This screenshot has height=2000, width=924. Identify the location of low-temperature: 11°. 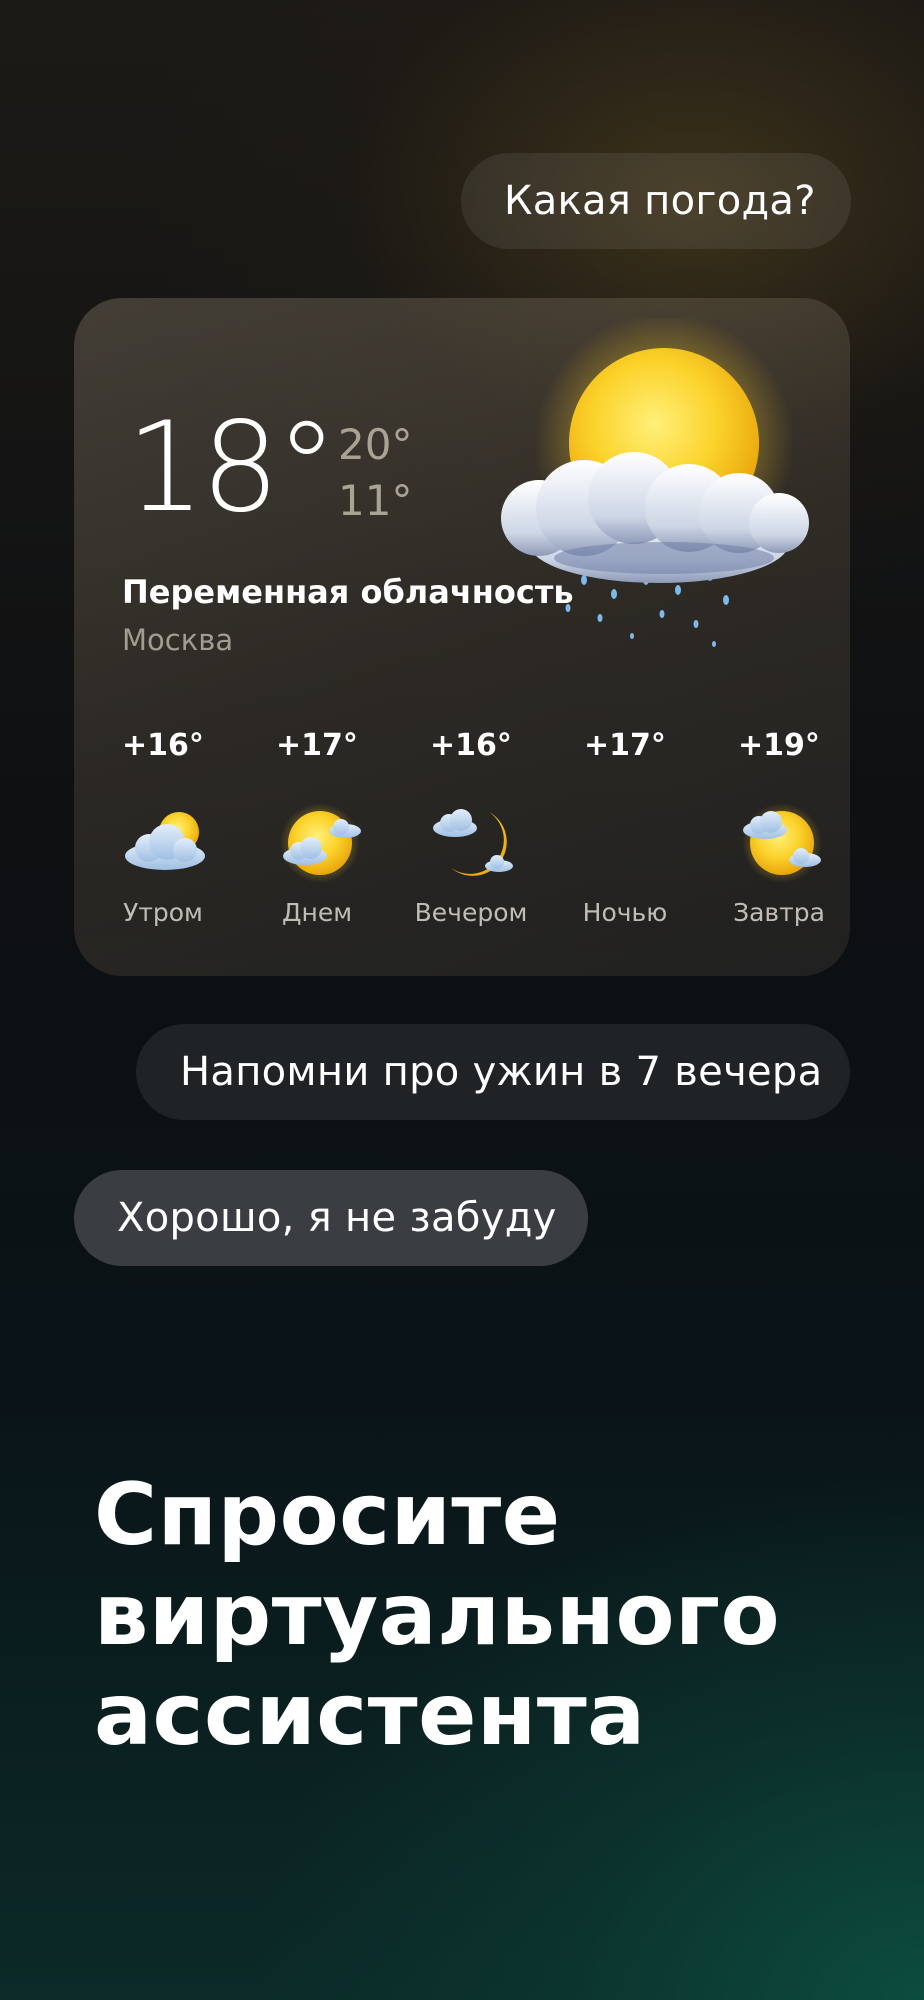
(375, 500).